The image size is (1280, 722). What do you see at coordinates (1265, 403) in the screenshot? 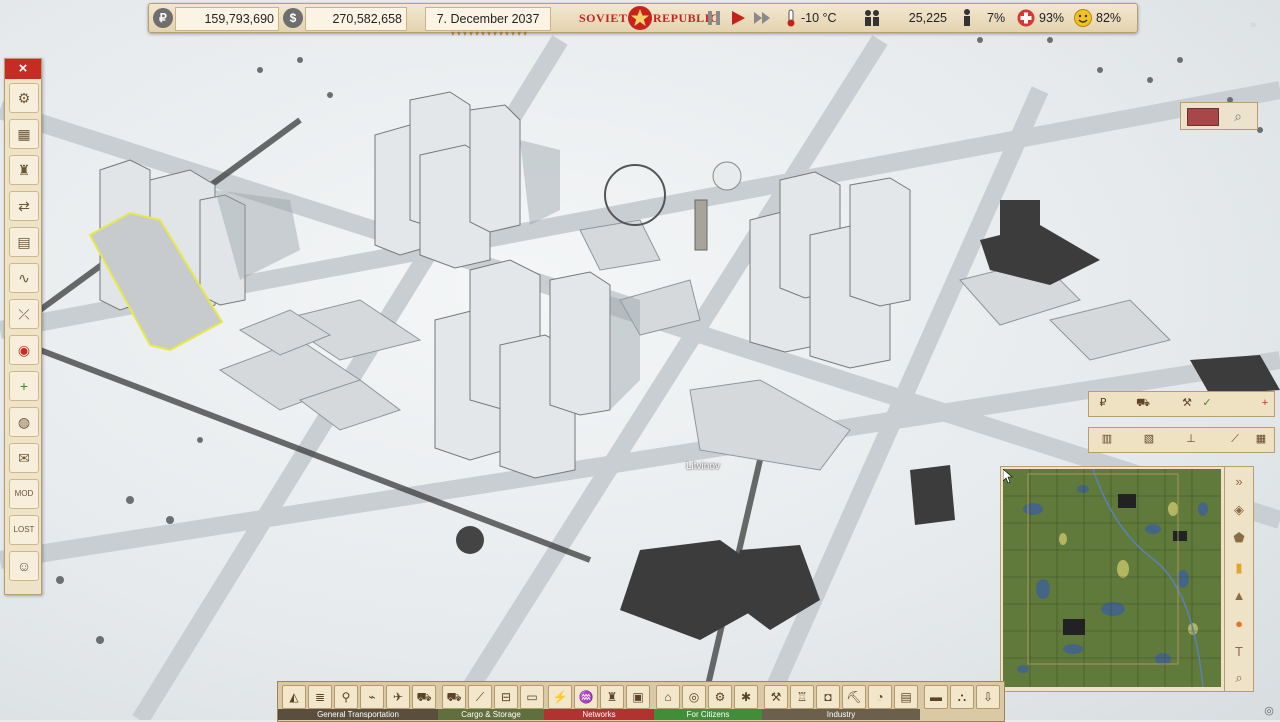
I see `add-plus-icon: +` at bounding box center [1265, 403].